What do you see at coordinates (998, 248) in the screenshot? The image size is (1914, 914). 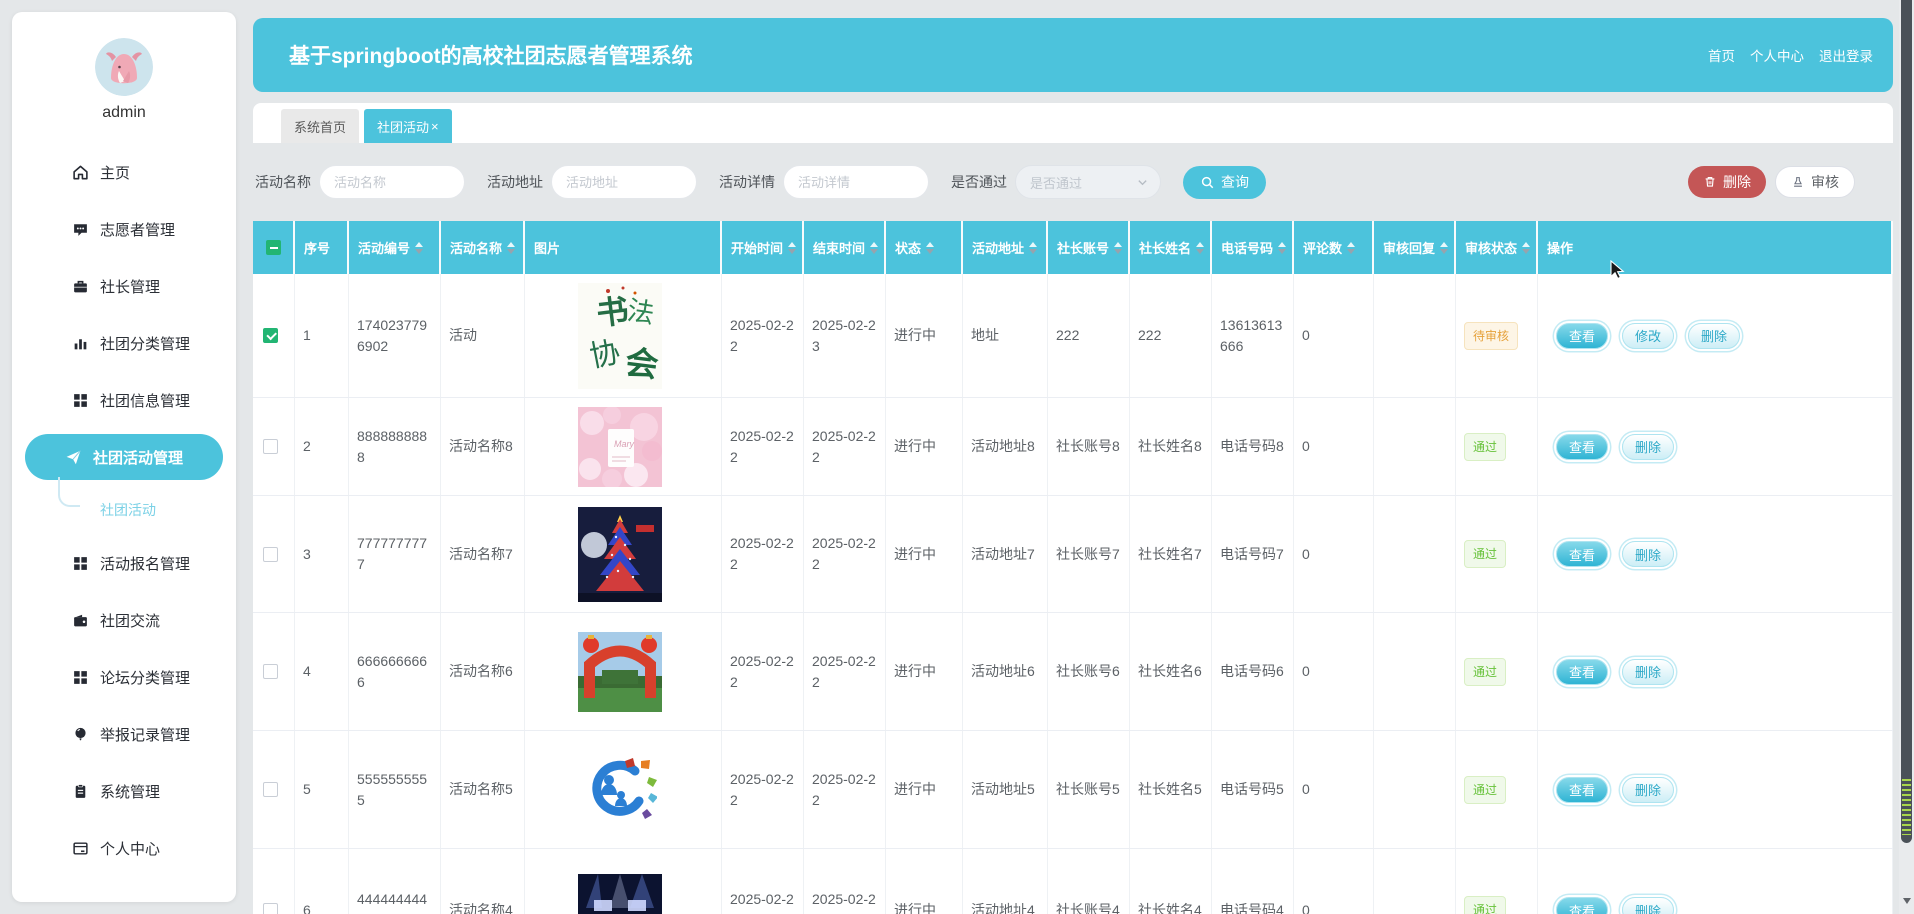 I see `column-header-label: 活动地址` at bounding box center [998, 248].